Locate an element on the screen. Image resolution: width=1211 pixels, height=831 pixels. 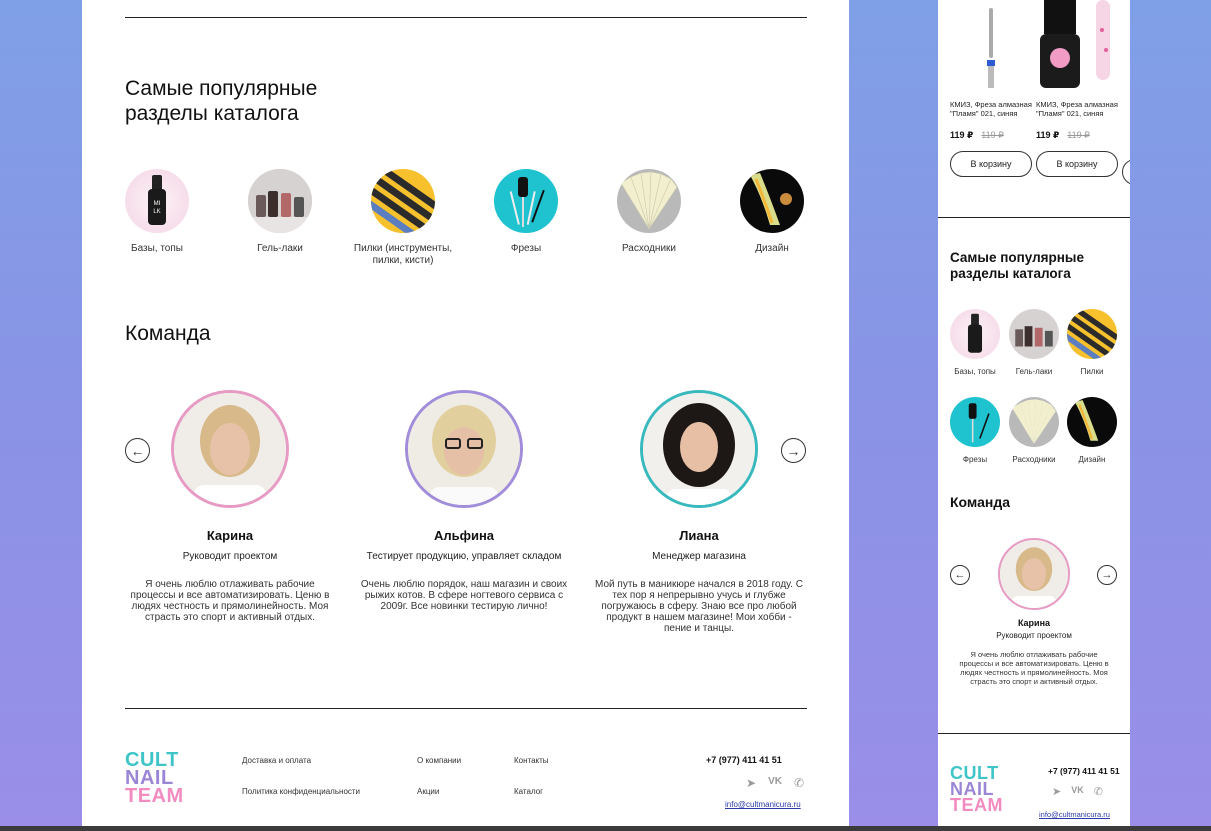
footer-link-delivery: Доставка и оплата is located at coordinates (276, 760).